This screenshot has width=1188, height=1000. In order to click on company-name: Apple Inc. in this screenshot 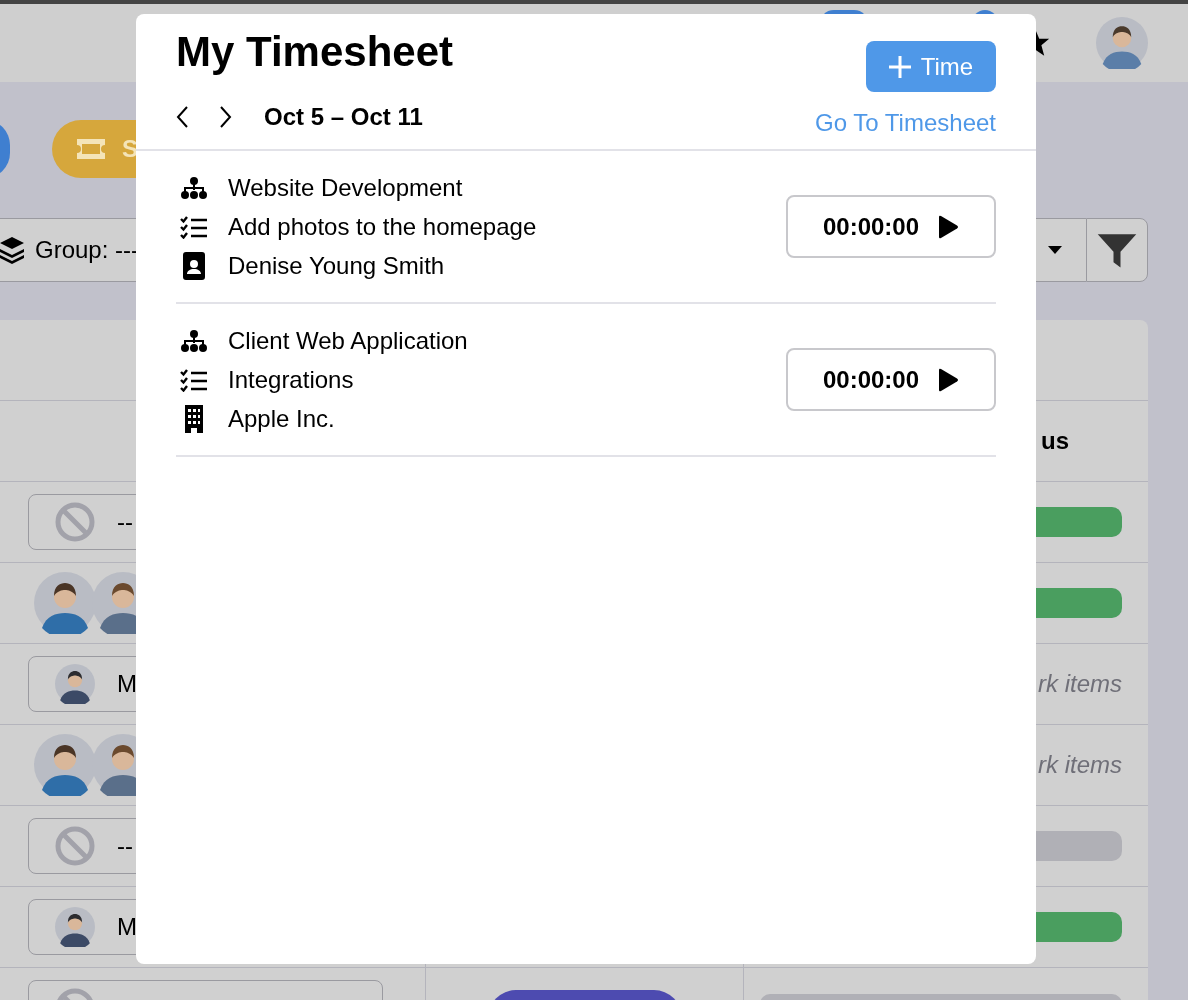, I will do `click(281, 418)`.